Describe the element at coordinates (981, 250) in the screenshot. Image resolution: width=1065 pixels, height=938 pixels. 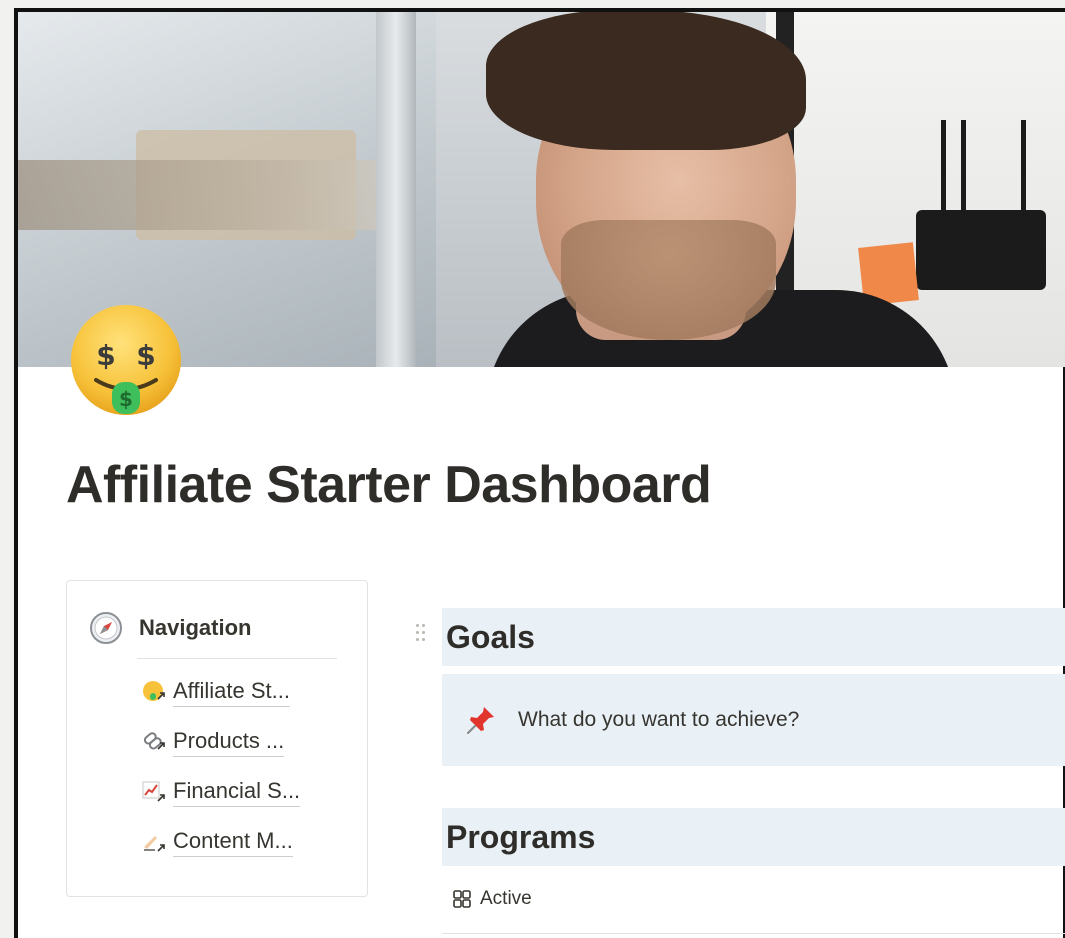
I see `cover-router` at that location.